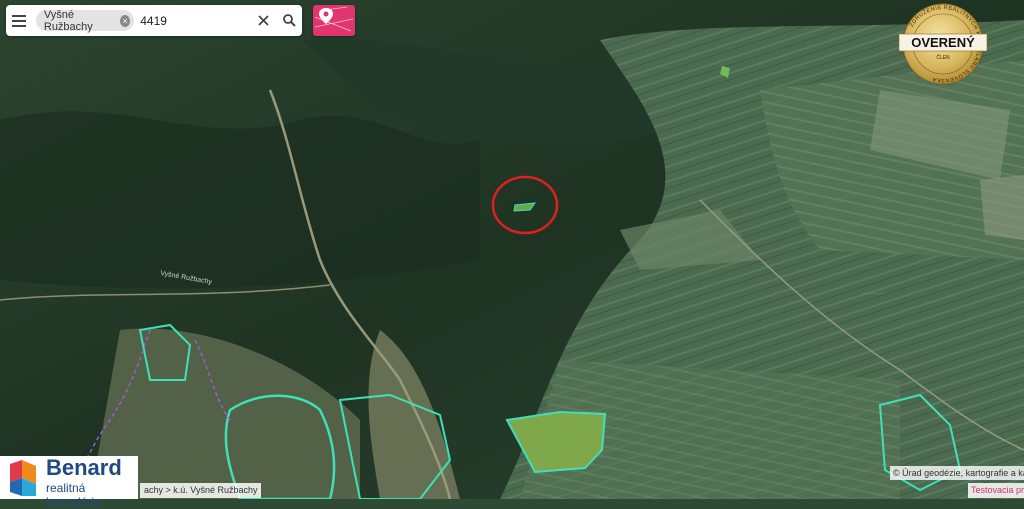 The image size is (1024, 509). Describe the element at coordinates (23, 478) in the screenshot. I see `logo-mark-icon` at that location.